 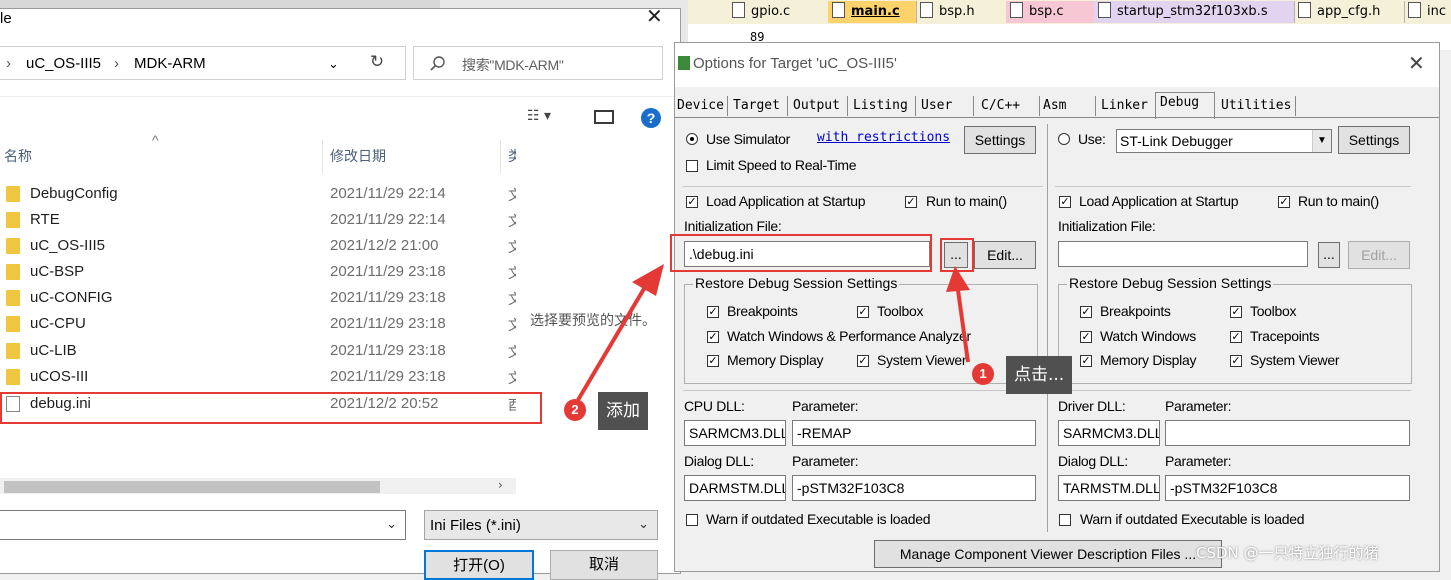 What do you see at coordinates (983, 374) in the screenshot?
I see `step-badge-1: 1` at bounding box center [983, 374].